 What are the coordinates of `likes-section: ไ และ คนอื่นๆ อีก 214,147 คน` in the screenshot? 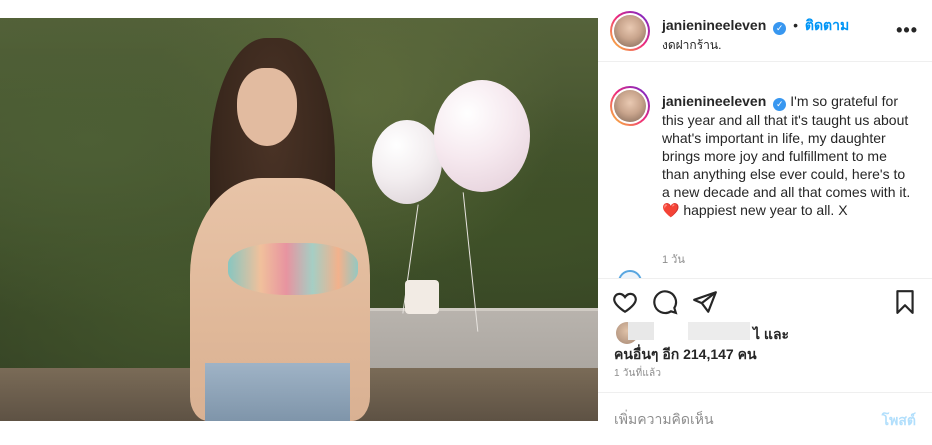 It's located at (765, 341).